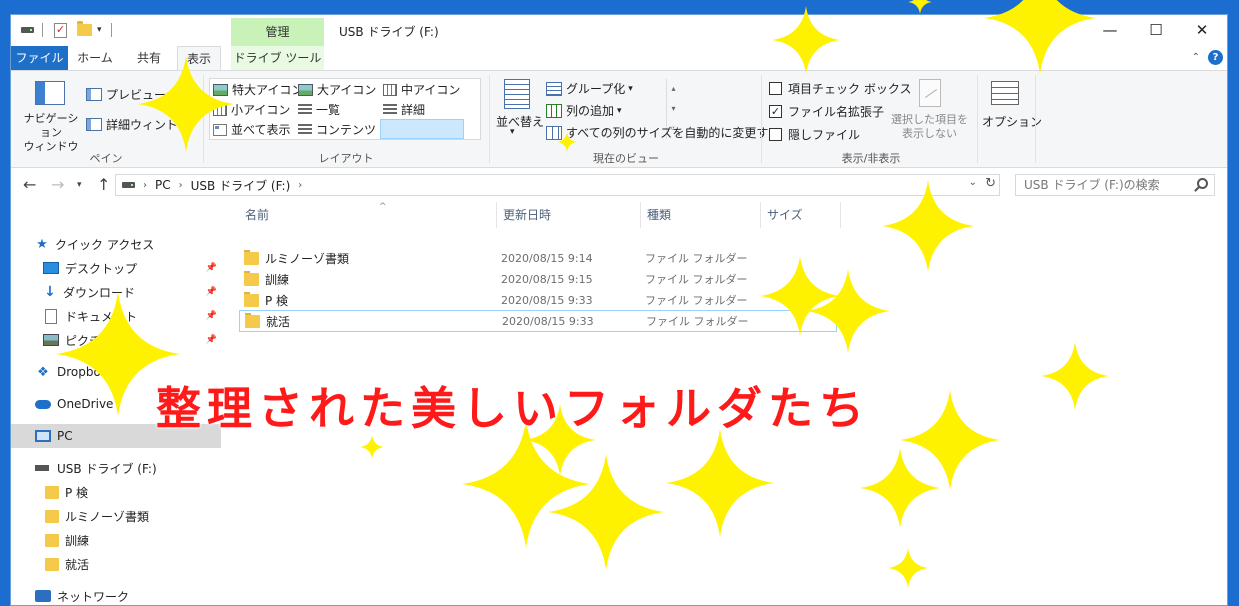 Image resolution: width=1239 pixels, height=606 pixels. What do you see at coordinates (547, 279) in the screenshot?
I see `file-modified: 2020/08/15 9:15` at bounding box center [547, 279].